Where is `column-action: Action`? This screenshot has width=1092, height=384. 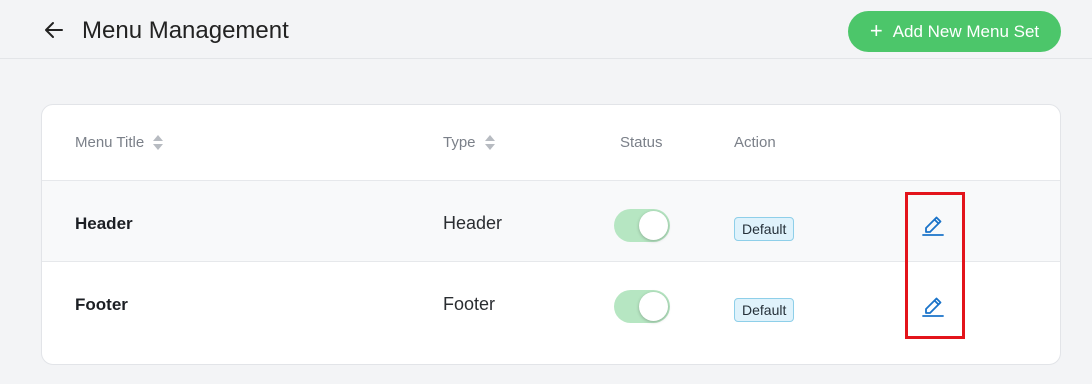
column-action: Action is located at coordinates (755, 142).